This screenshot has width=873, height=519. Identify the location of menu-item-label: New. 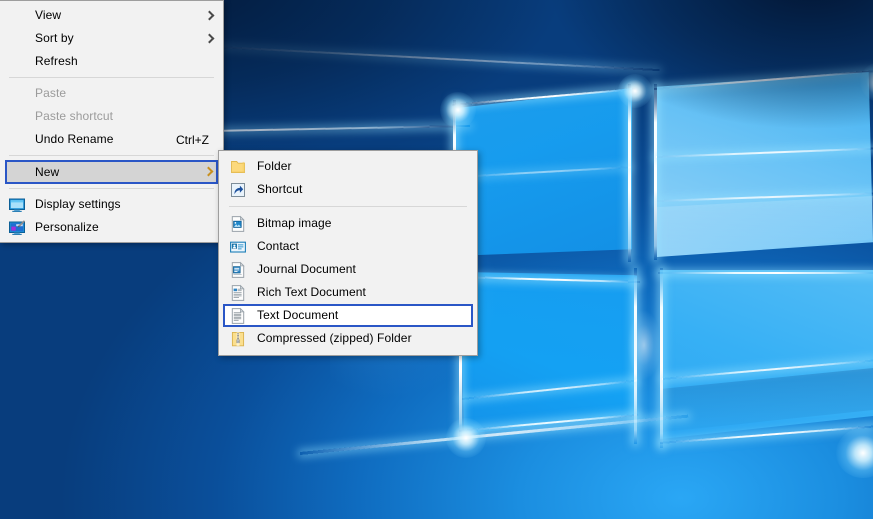
(47, 171).